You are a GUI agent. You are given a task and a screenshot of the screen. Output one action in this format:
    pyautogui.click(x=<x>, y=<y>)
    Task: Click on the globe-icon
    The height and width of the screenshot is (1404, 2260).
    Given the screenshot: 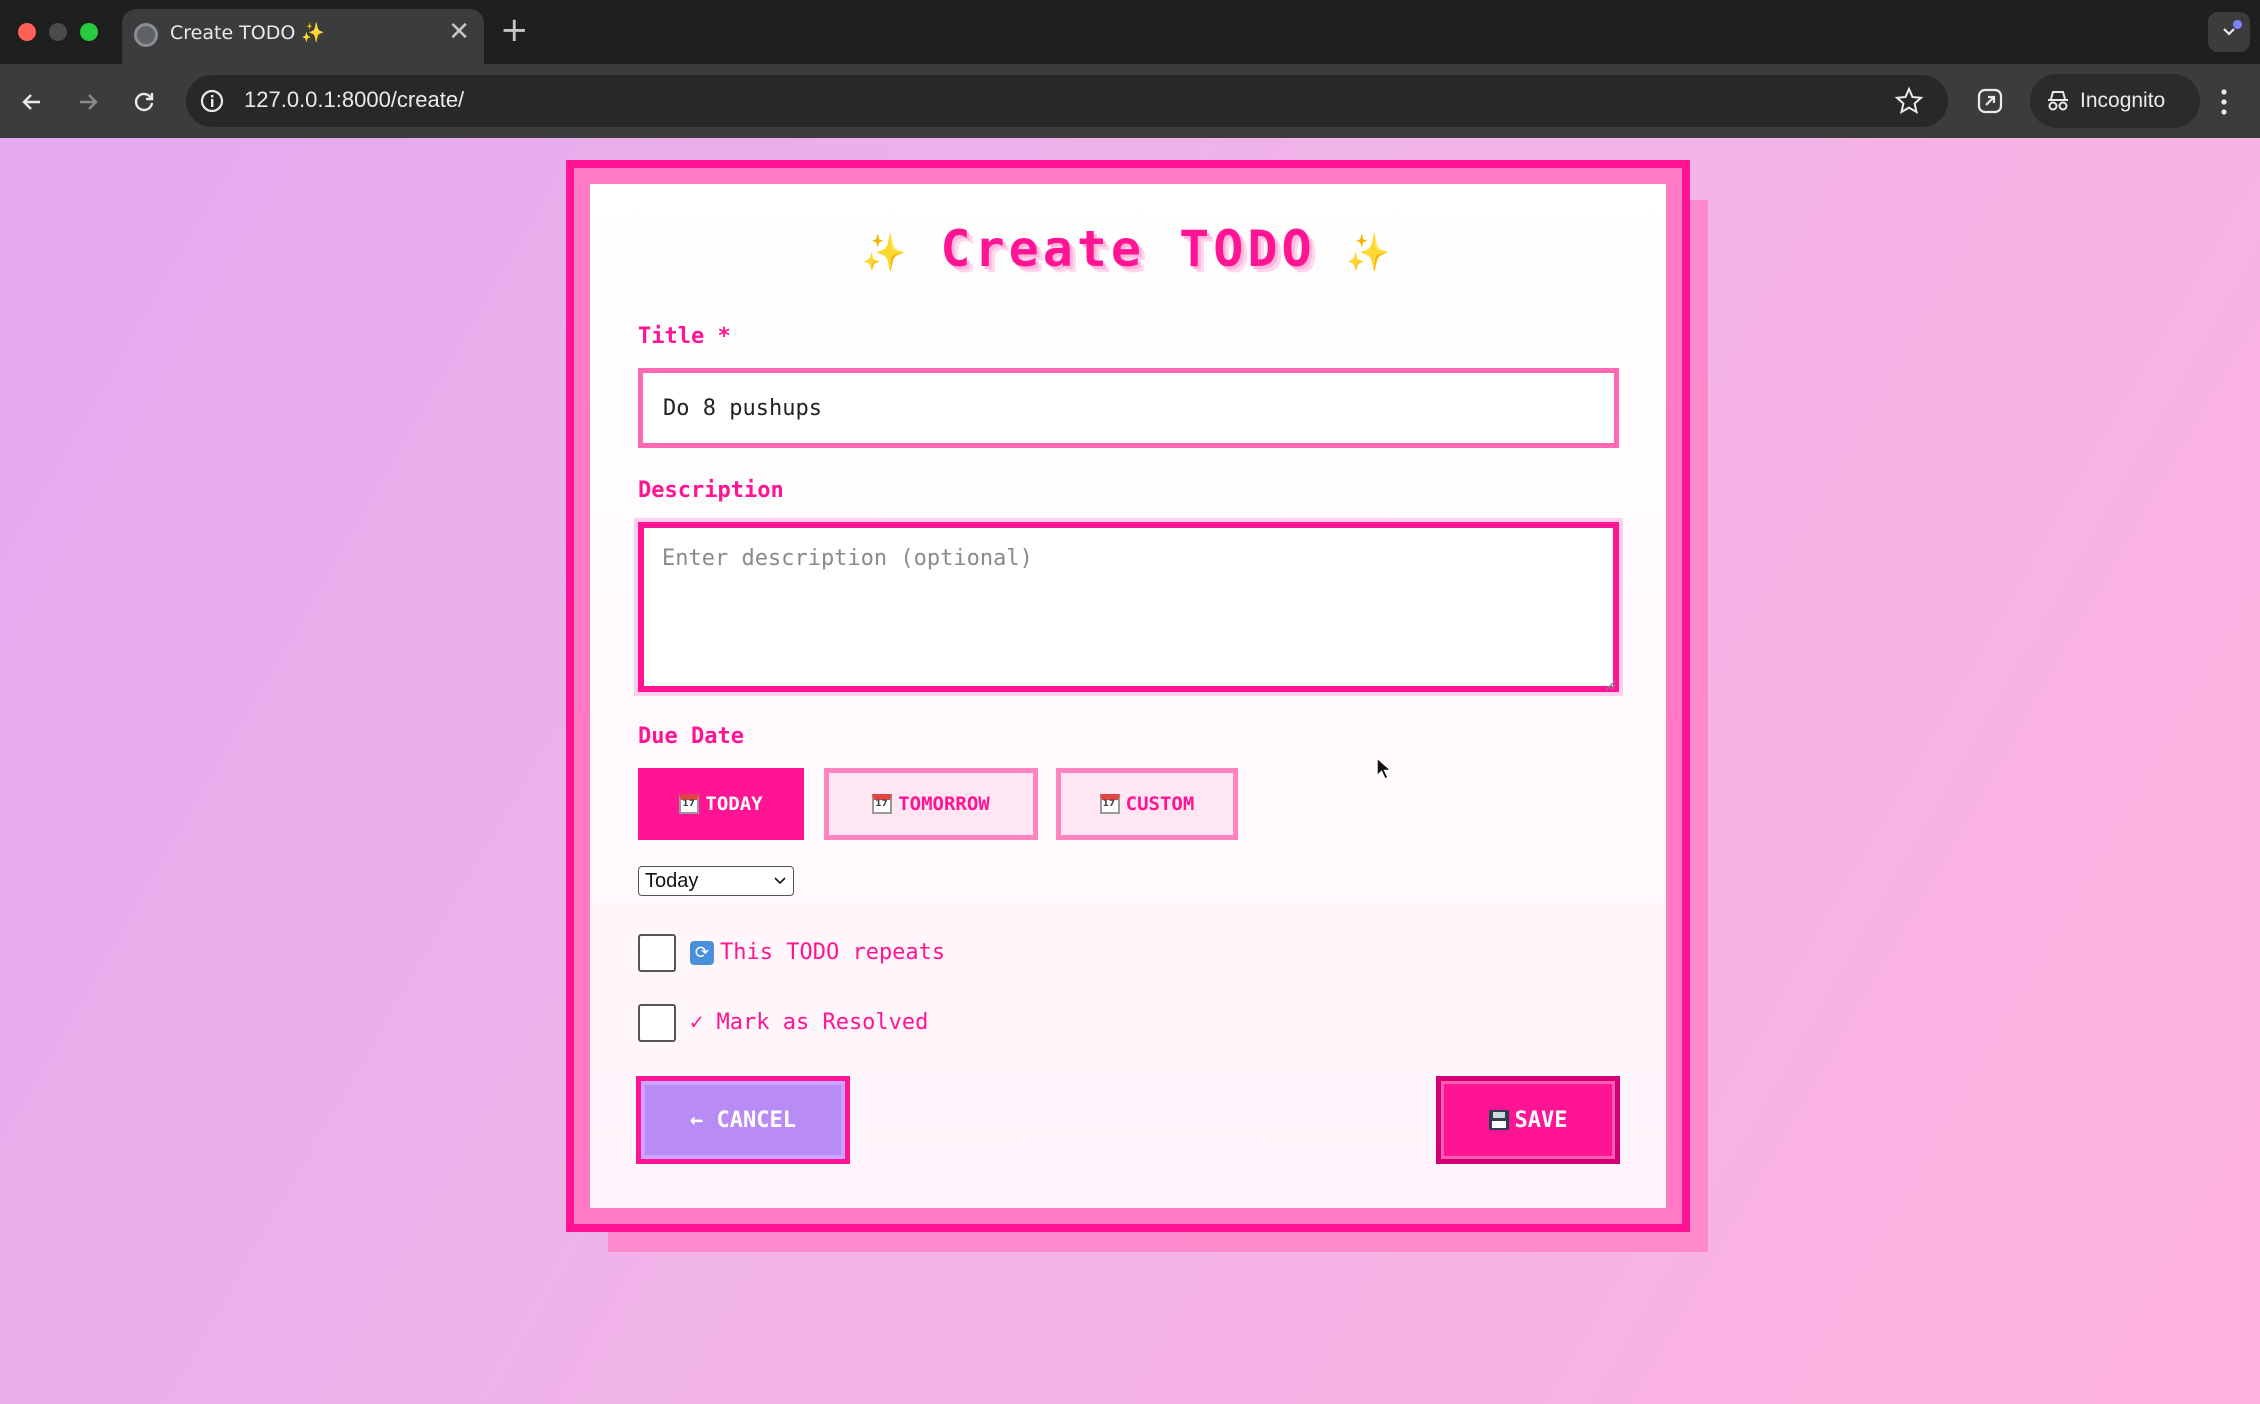 What is the action you would take?
    pyautogui.click(x=146, y=35)
    